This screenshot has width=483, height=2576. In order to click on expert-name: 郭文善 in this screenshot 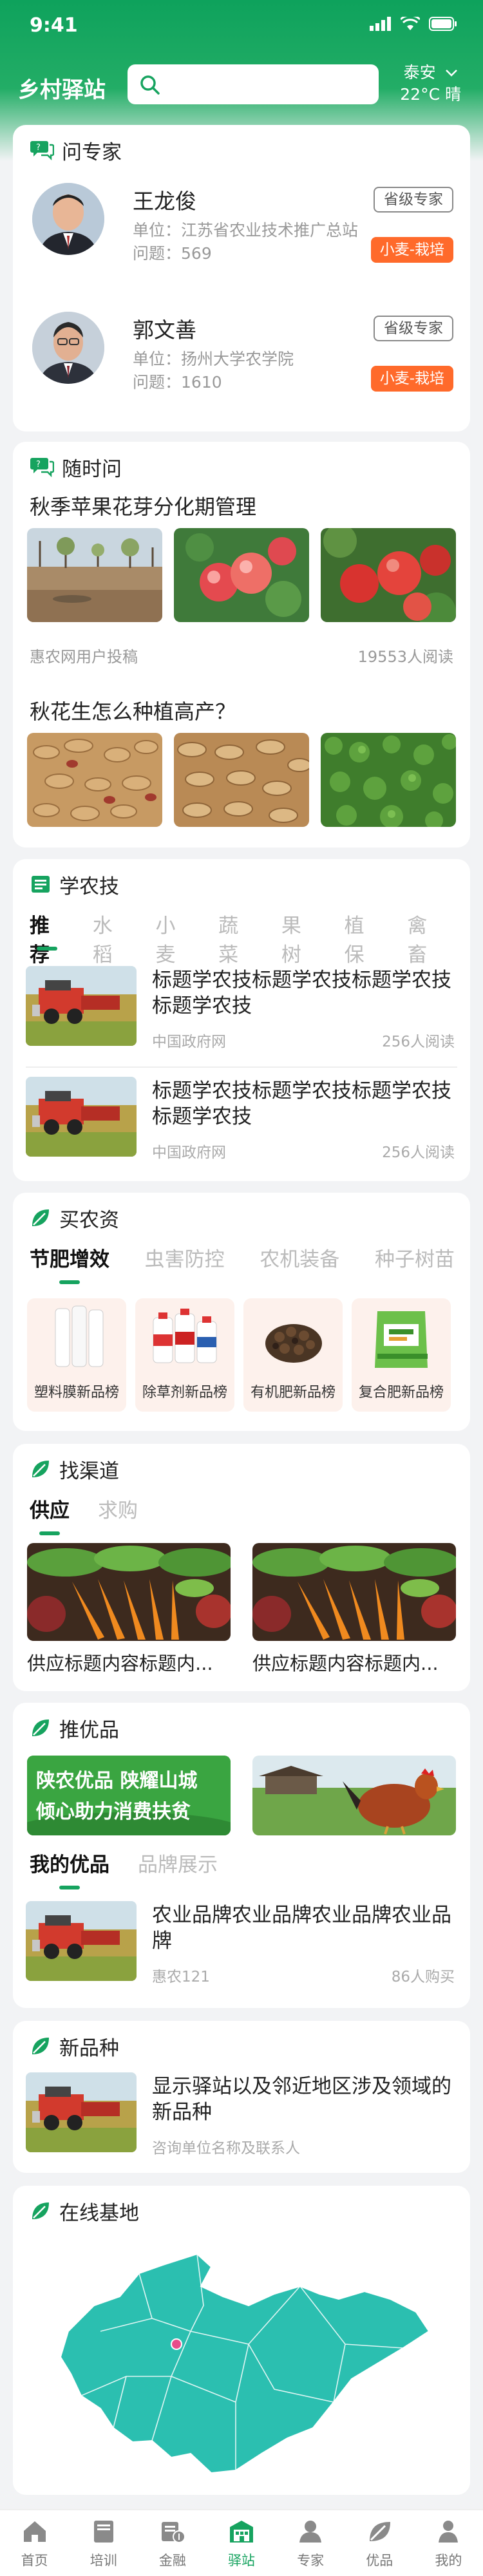, I will do `click(164, 330)`.